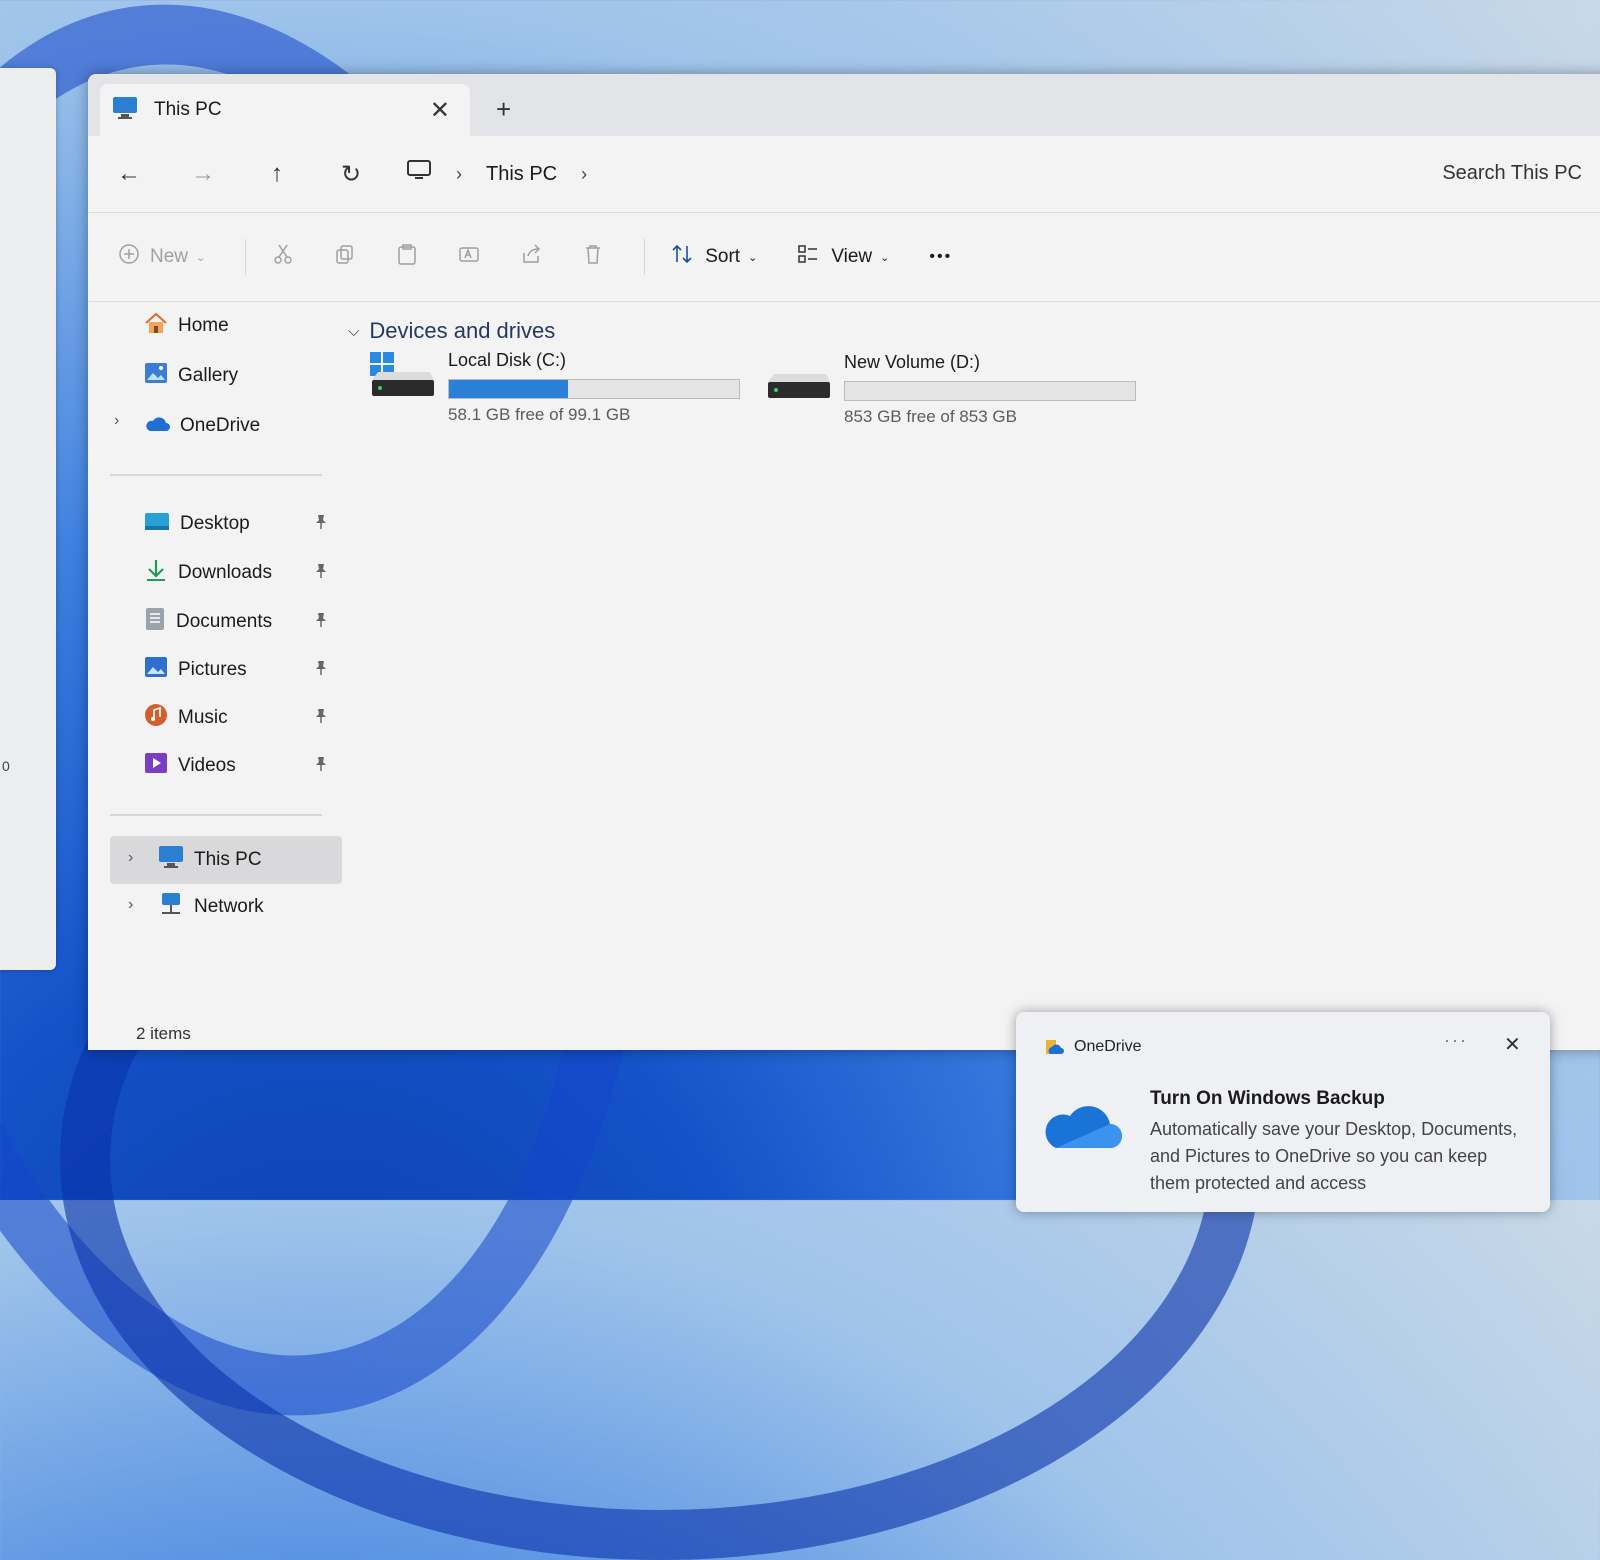 The height and width of the screenshot is (1560, 1600). What do you see at coordinates (129, 174) in the screenshot?
I see `back-button: ←` at bounding box center [129, 174].